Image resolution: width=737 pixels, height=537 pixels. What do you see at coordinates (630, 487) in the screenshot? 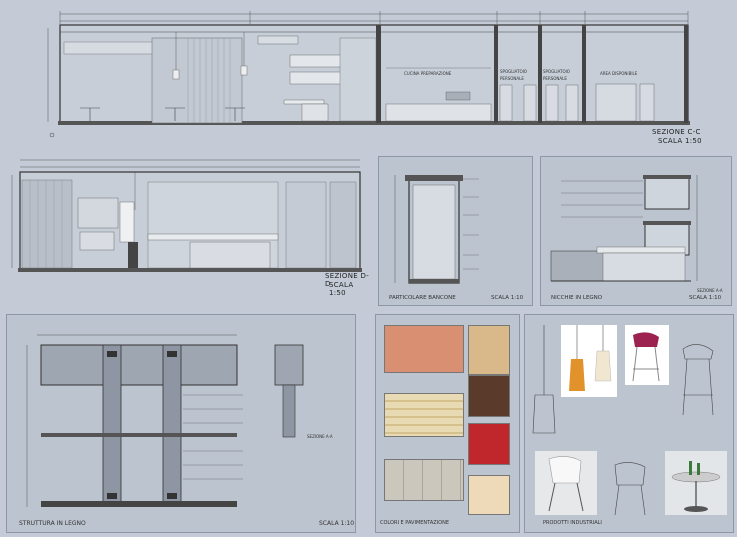
I see `chair-metal-icon` at bounding box center [630, 487].